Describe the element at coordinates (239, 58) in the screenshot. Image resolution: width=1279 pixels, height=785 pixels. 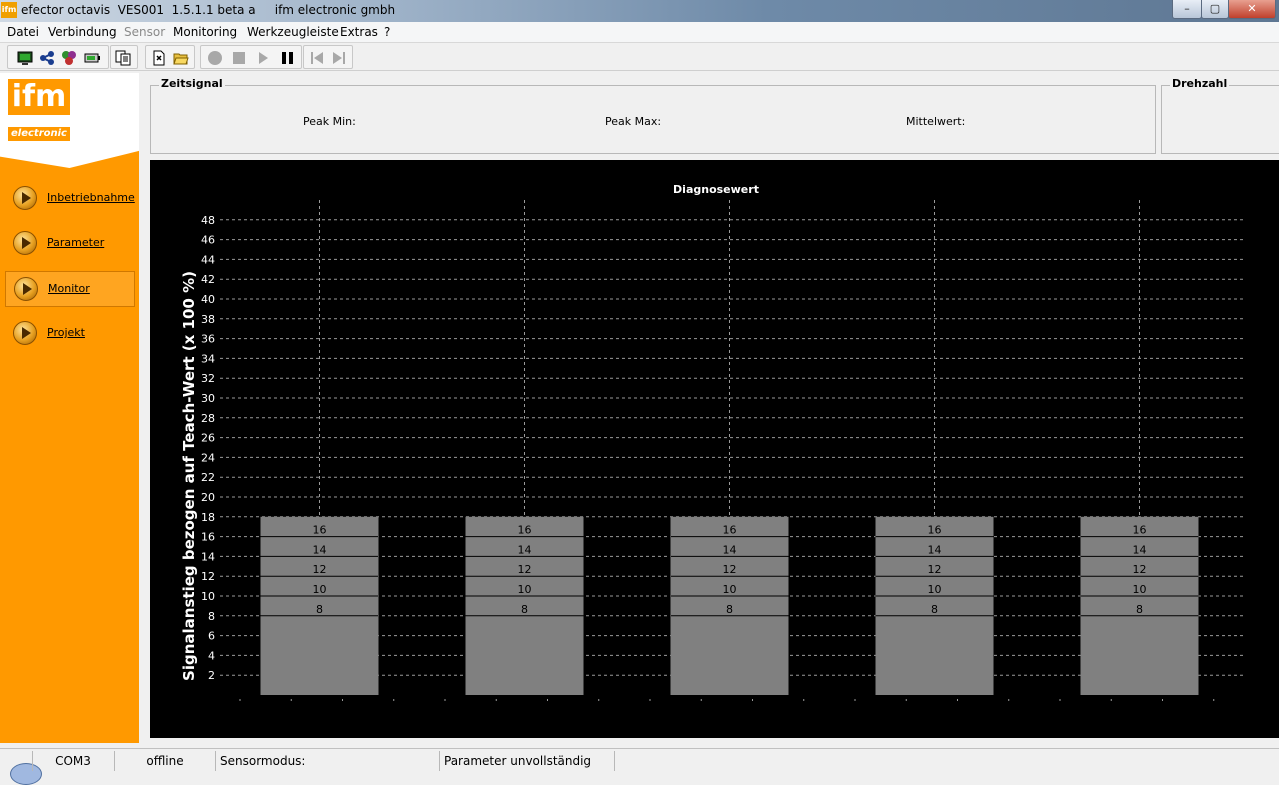
I see `stop-icon` at that location.